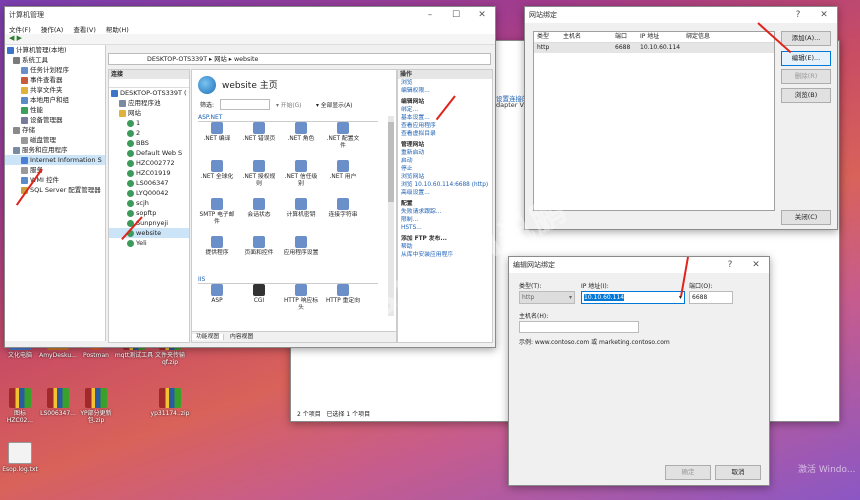 The image size is (860, 500). What do you see at coordinates (738, 472) in the screenshot?
I see `cancel-button: 取消` at bounding box center [738, 472].